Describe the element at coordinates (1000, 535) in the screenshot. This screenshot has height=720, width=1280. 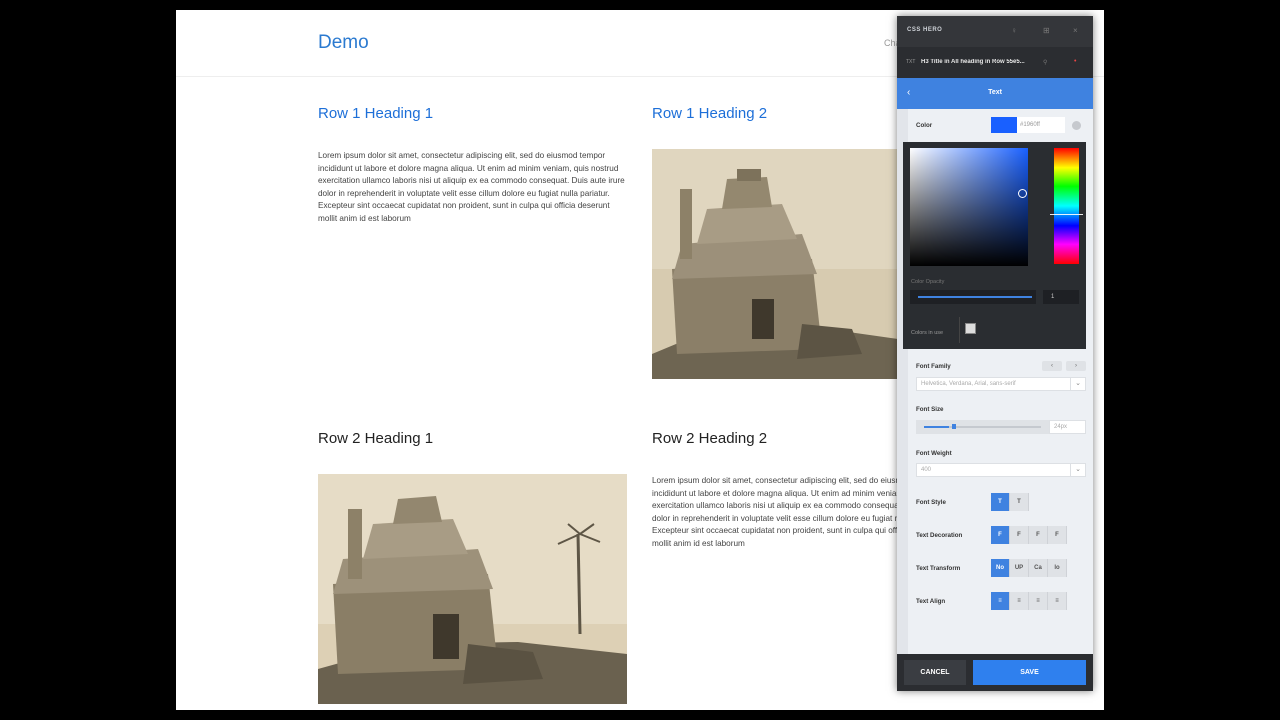
I see `decoration-none: F` at that location.